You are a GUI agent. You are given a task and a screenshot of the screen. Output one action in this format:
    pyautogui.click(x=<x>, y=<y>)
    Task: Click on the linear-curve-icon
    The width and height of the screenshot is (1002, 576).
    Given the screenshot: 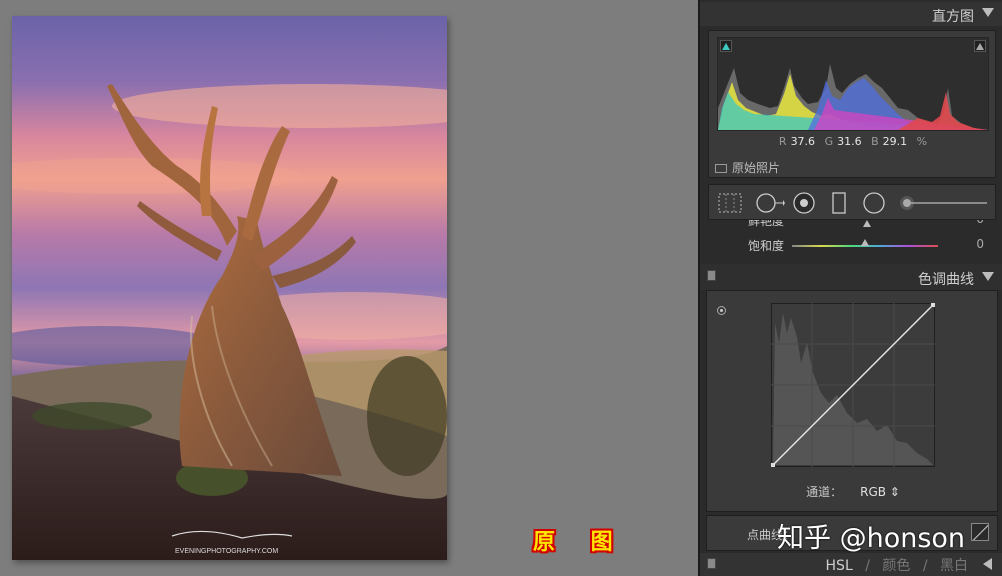 What is the action you would take?
    pyautogui.click(x=980, y=532)
    